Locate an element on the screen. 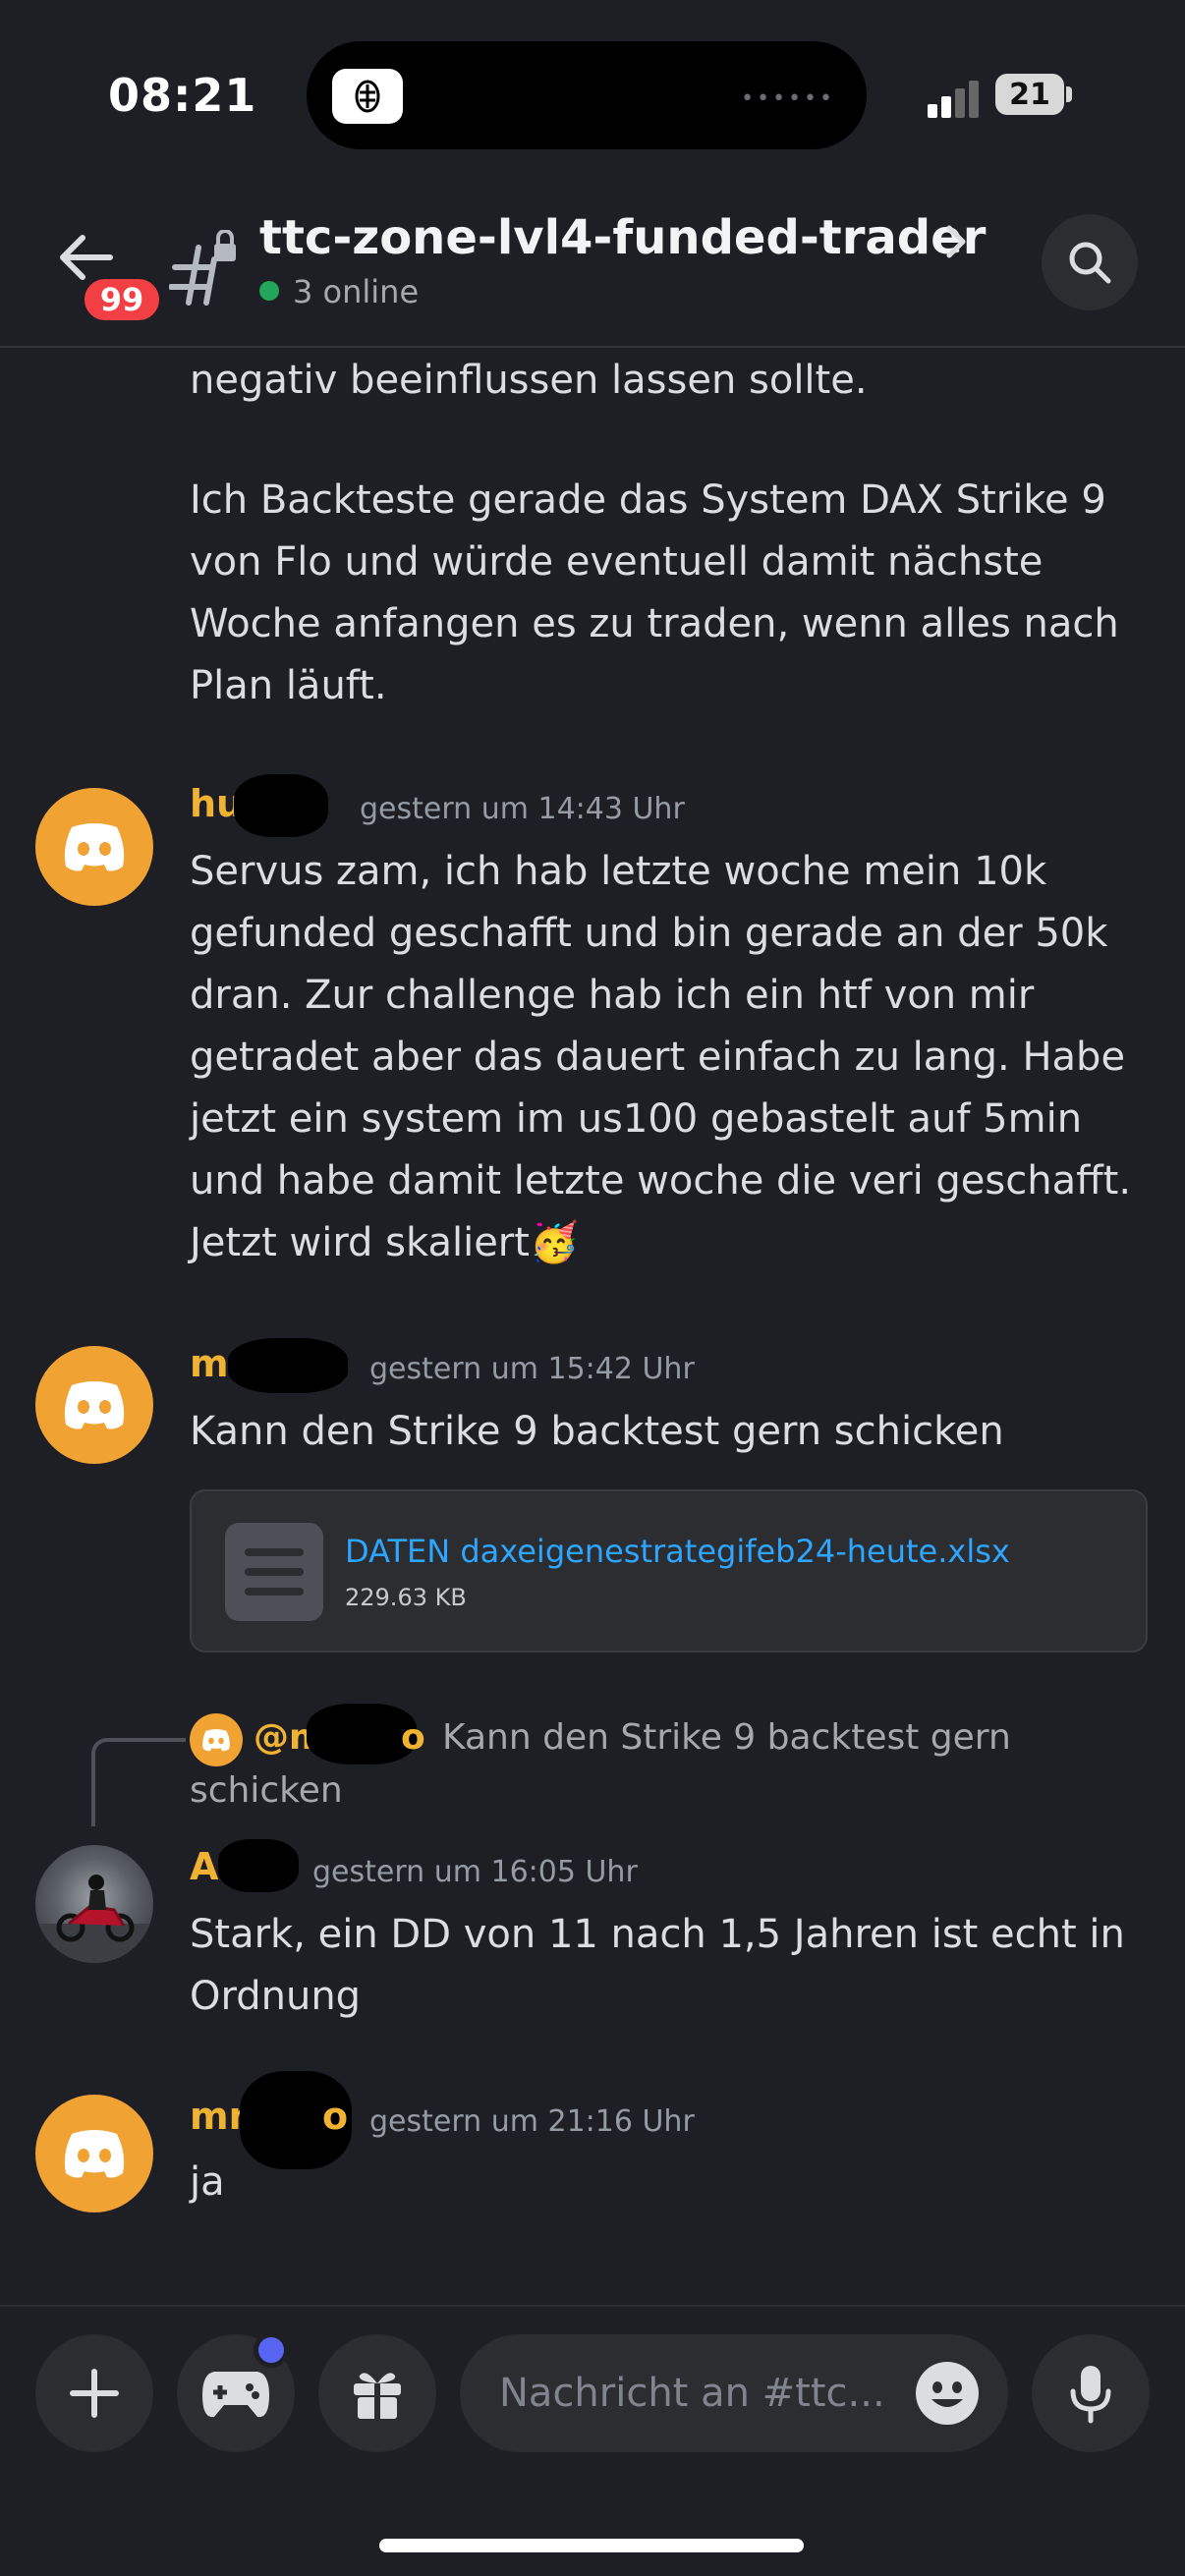 Image resolution: width=1185 pixels, height=2576 pixels. add-attachment-button is located at coordinates (94, 2393).